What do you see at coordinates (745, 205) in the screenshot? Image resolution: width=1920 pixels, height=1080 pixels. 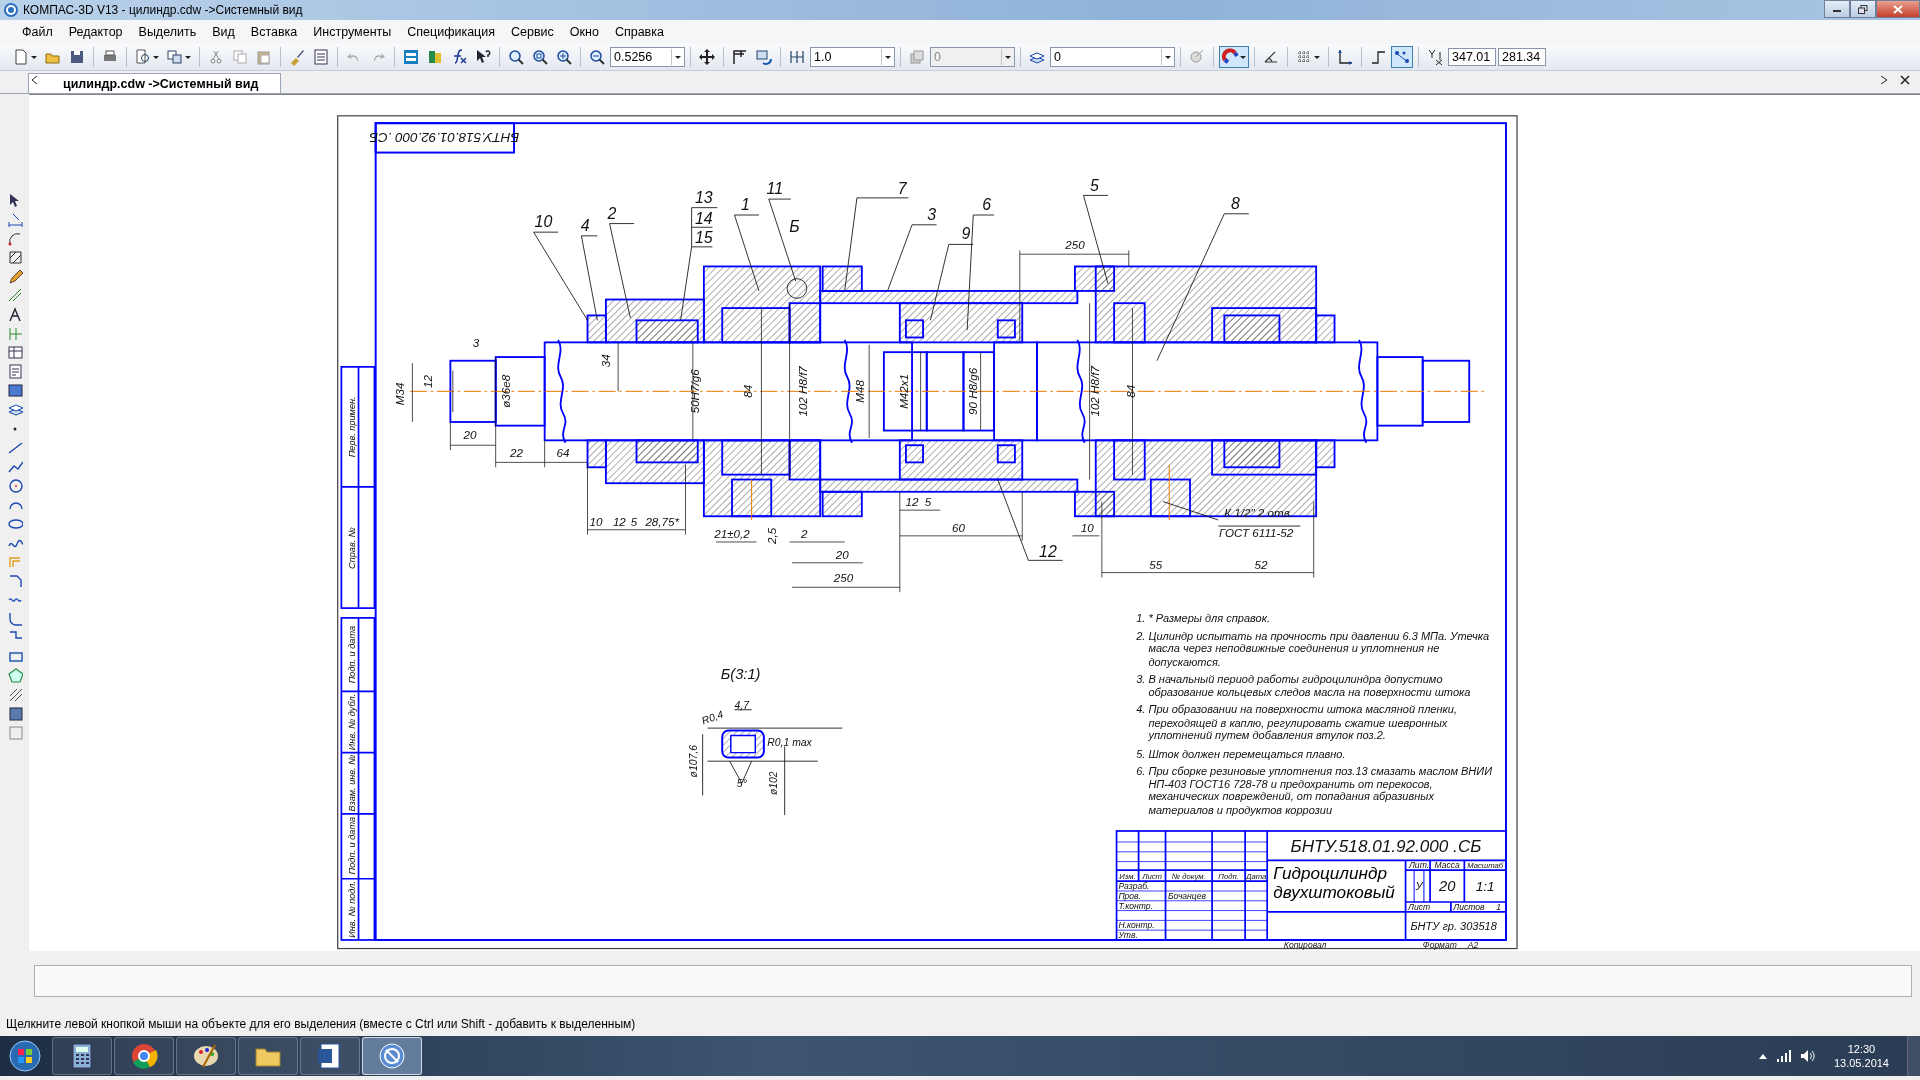 I see `position-number: 1` at bounding box center [745, 205].